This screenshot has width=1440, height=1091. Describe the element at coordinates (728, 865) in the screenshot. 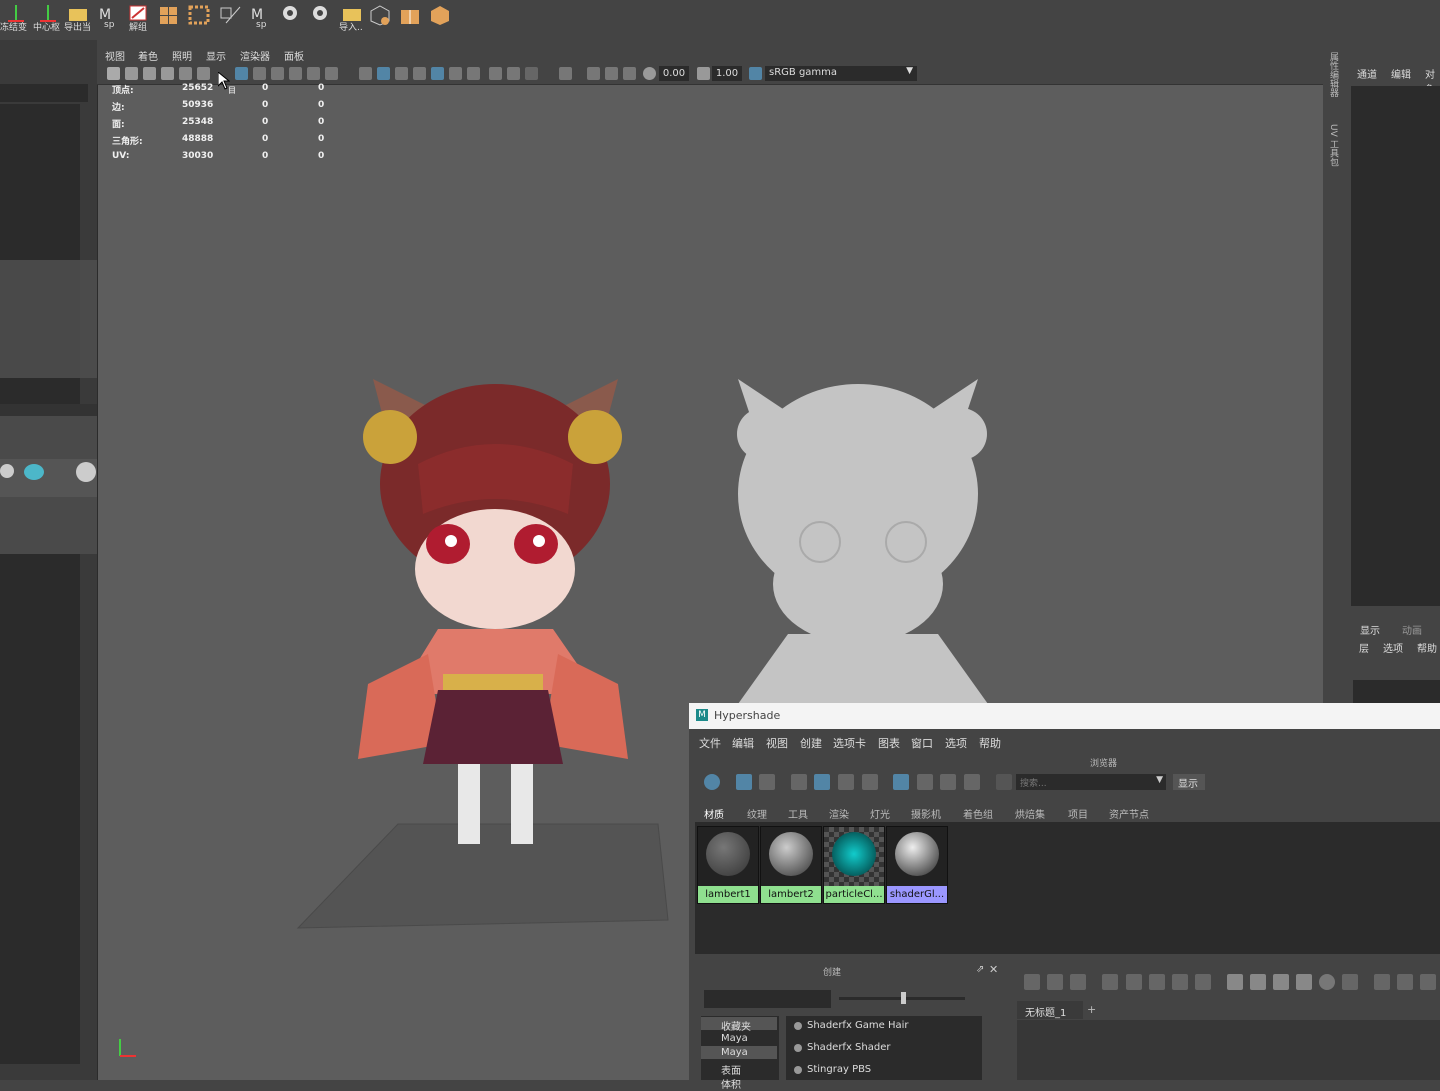

I see `material-swatch: lambert1` at that location.